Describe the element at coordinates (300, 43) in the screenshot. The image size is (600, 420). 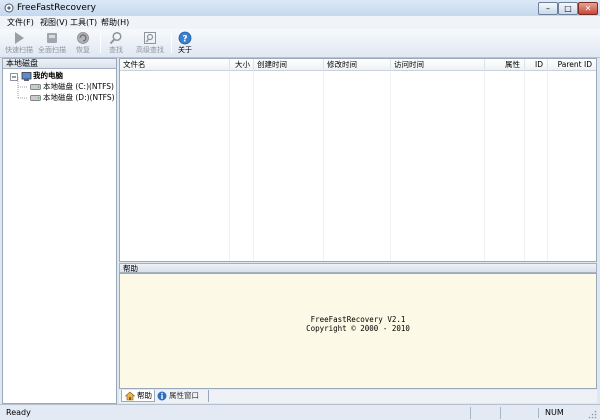
I see `toolbar: 快速扫描 全面扫描 恢复 查找 高级查找 ? 关于` at that location.